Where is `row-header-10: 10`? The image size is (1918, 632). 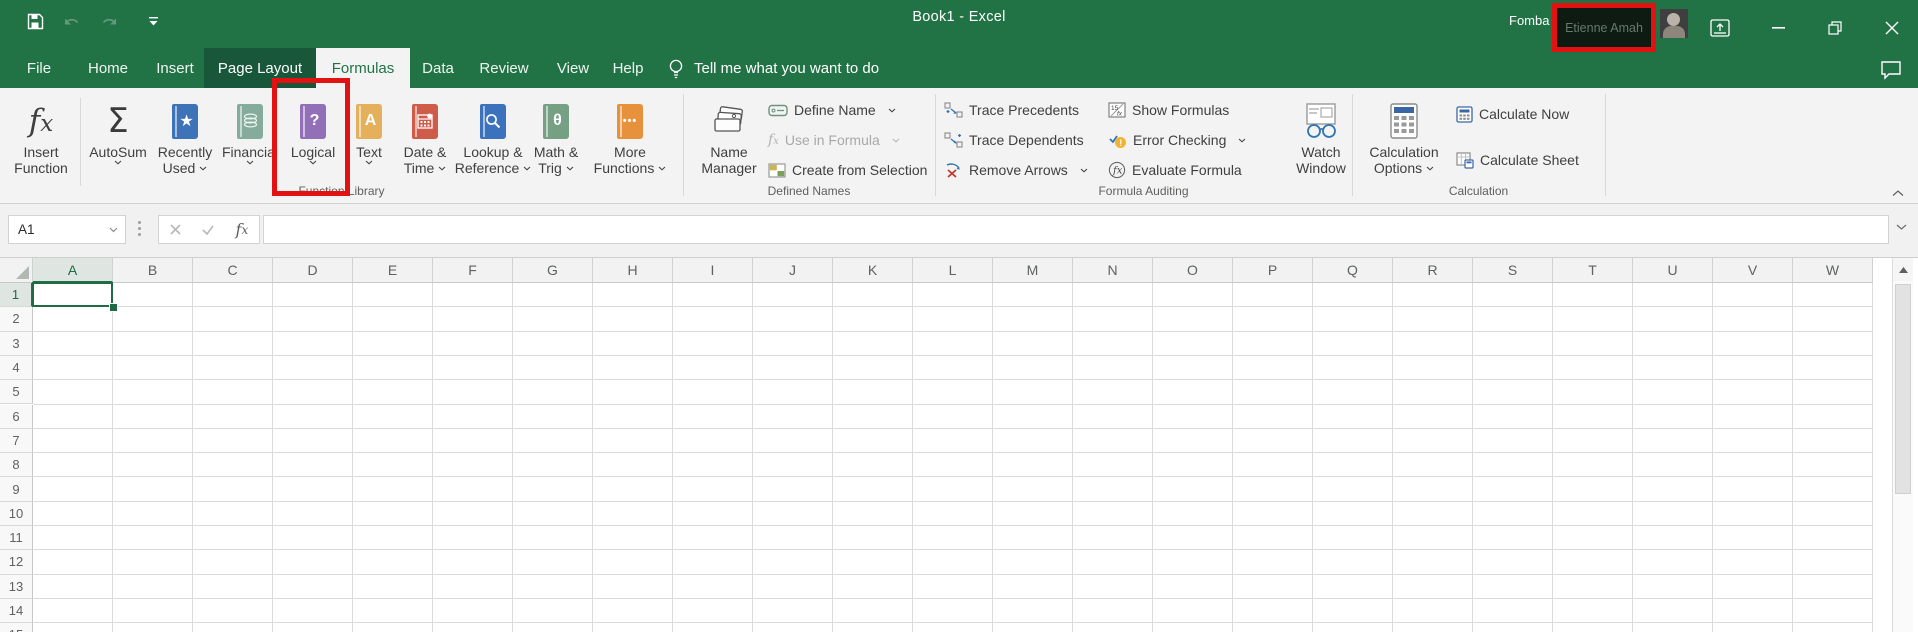 row-header-10: 10 is located at coordinates (16, 513).